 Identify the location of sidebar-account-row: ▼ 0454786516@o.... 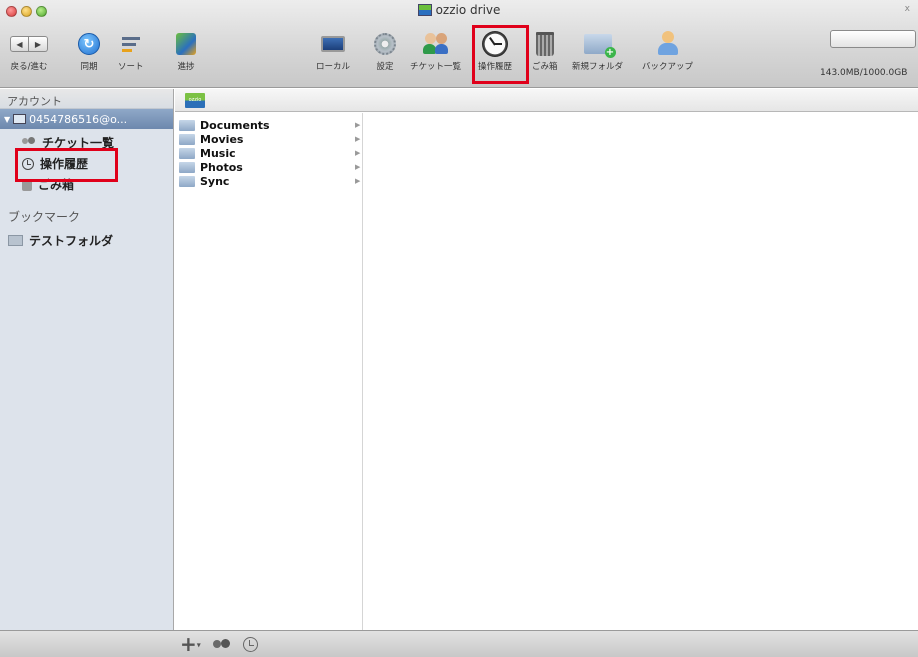
(86, 119).